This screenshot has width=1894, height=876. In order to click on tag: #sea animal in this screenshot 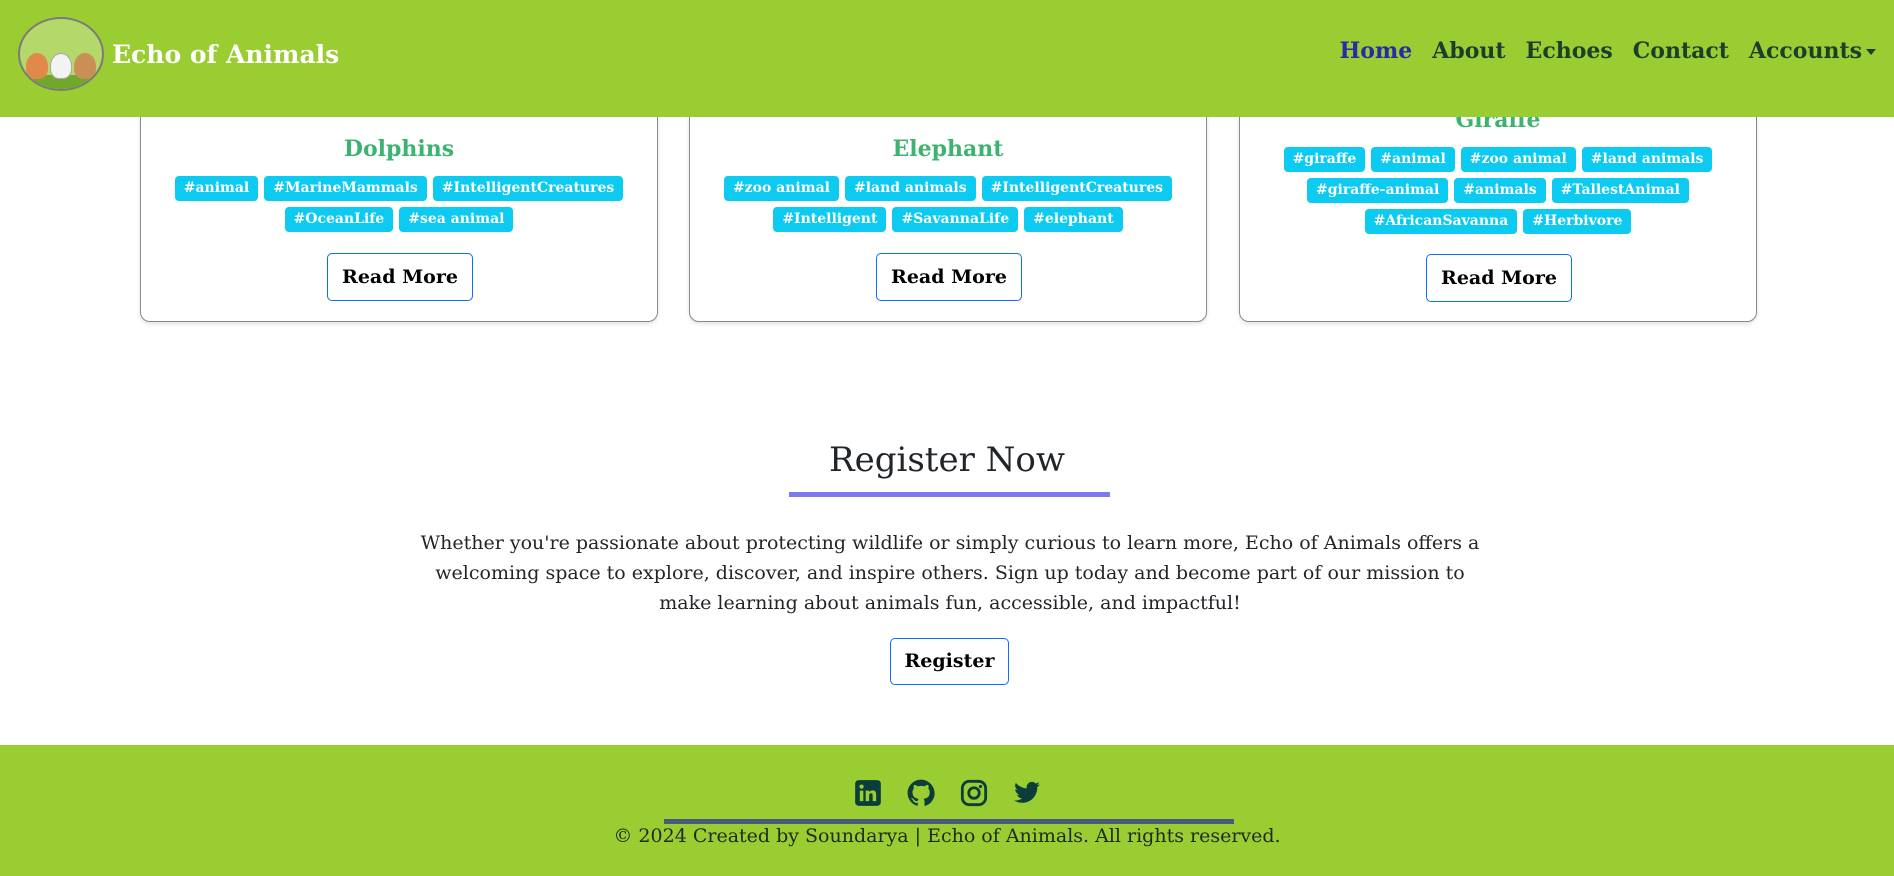, I will do `click(456, 219)`.